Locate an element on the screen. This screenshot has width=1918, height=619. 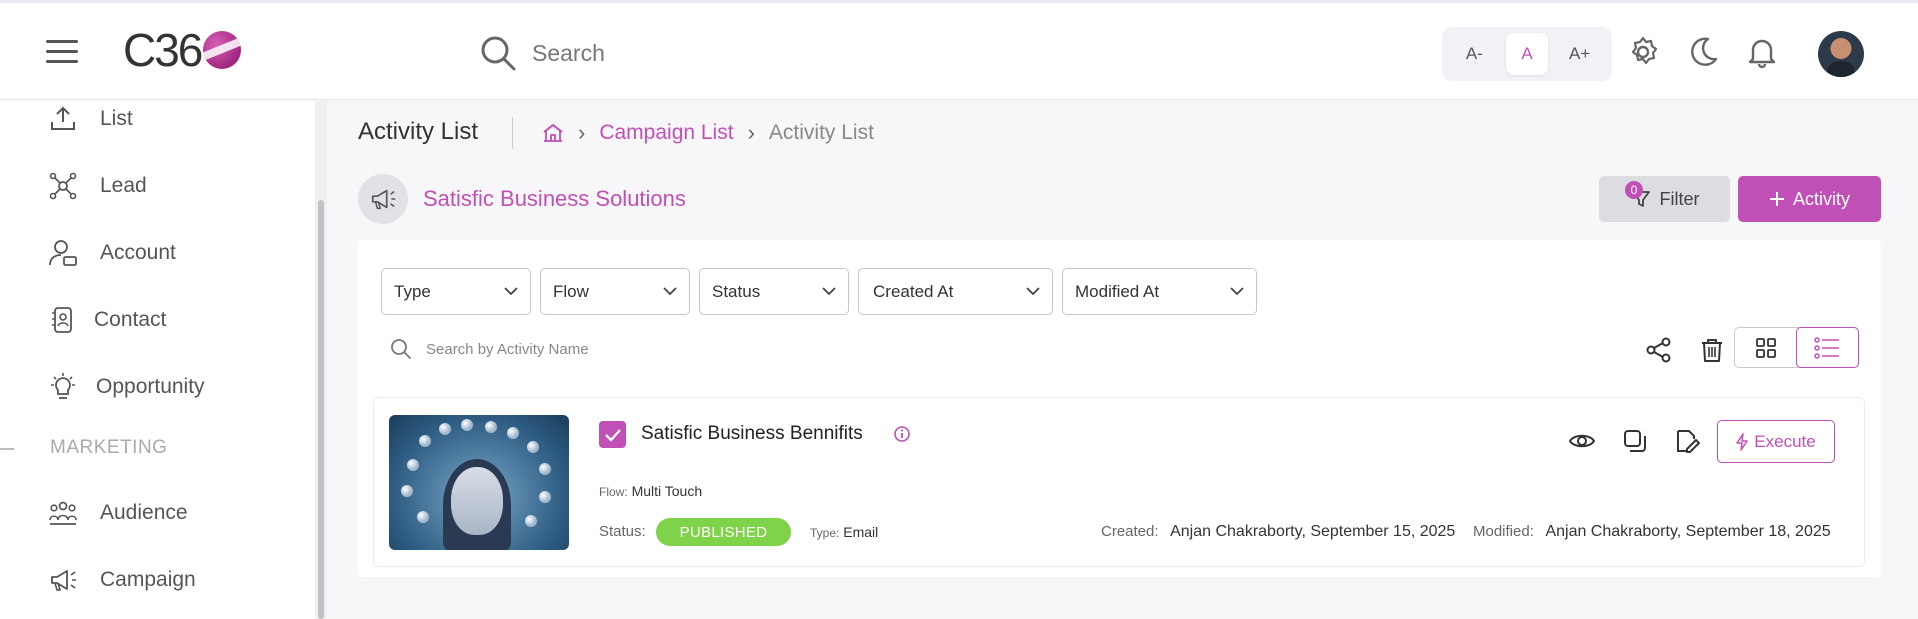
status-label: Status: is located at coordinates (622, 531).